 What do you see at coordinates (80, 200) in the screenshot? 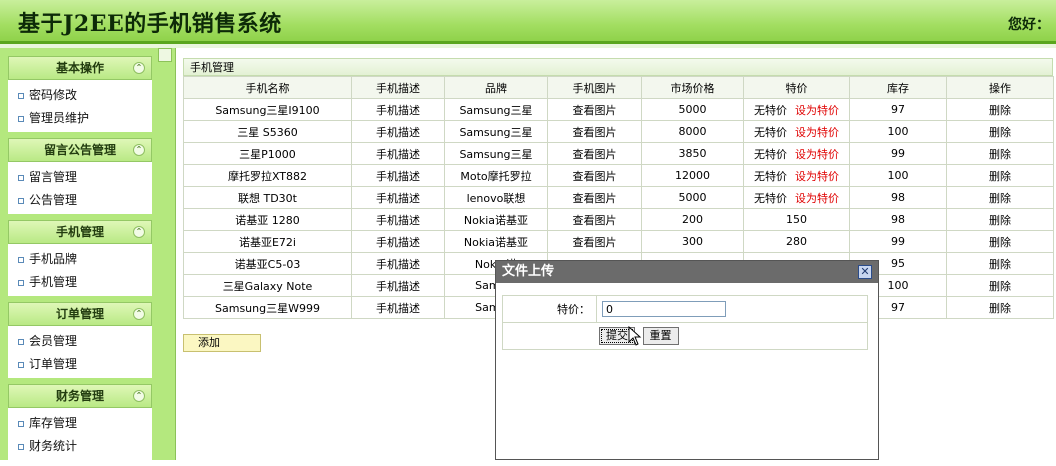
I see `sidebar-item: 公告管理` at bounding box center [80, 200].